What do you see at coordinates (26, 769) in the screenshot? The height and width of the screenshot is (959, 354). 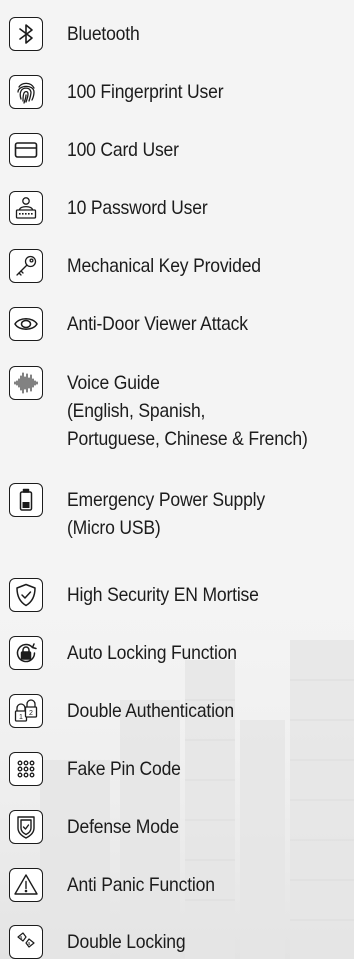 I see `keypad-icon` at bounding box center [26, 769].